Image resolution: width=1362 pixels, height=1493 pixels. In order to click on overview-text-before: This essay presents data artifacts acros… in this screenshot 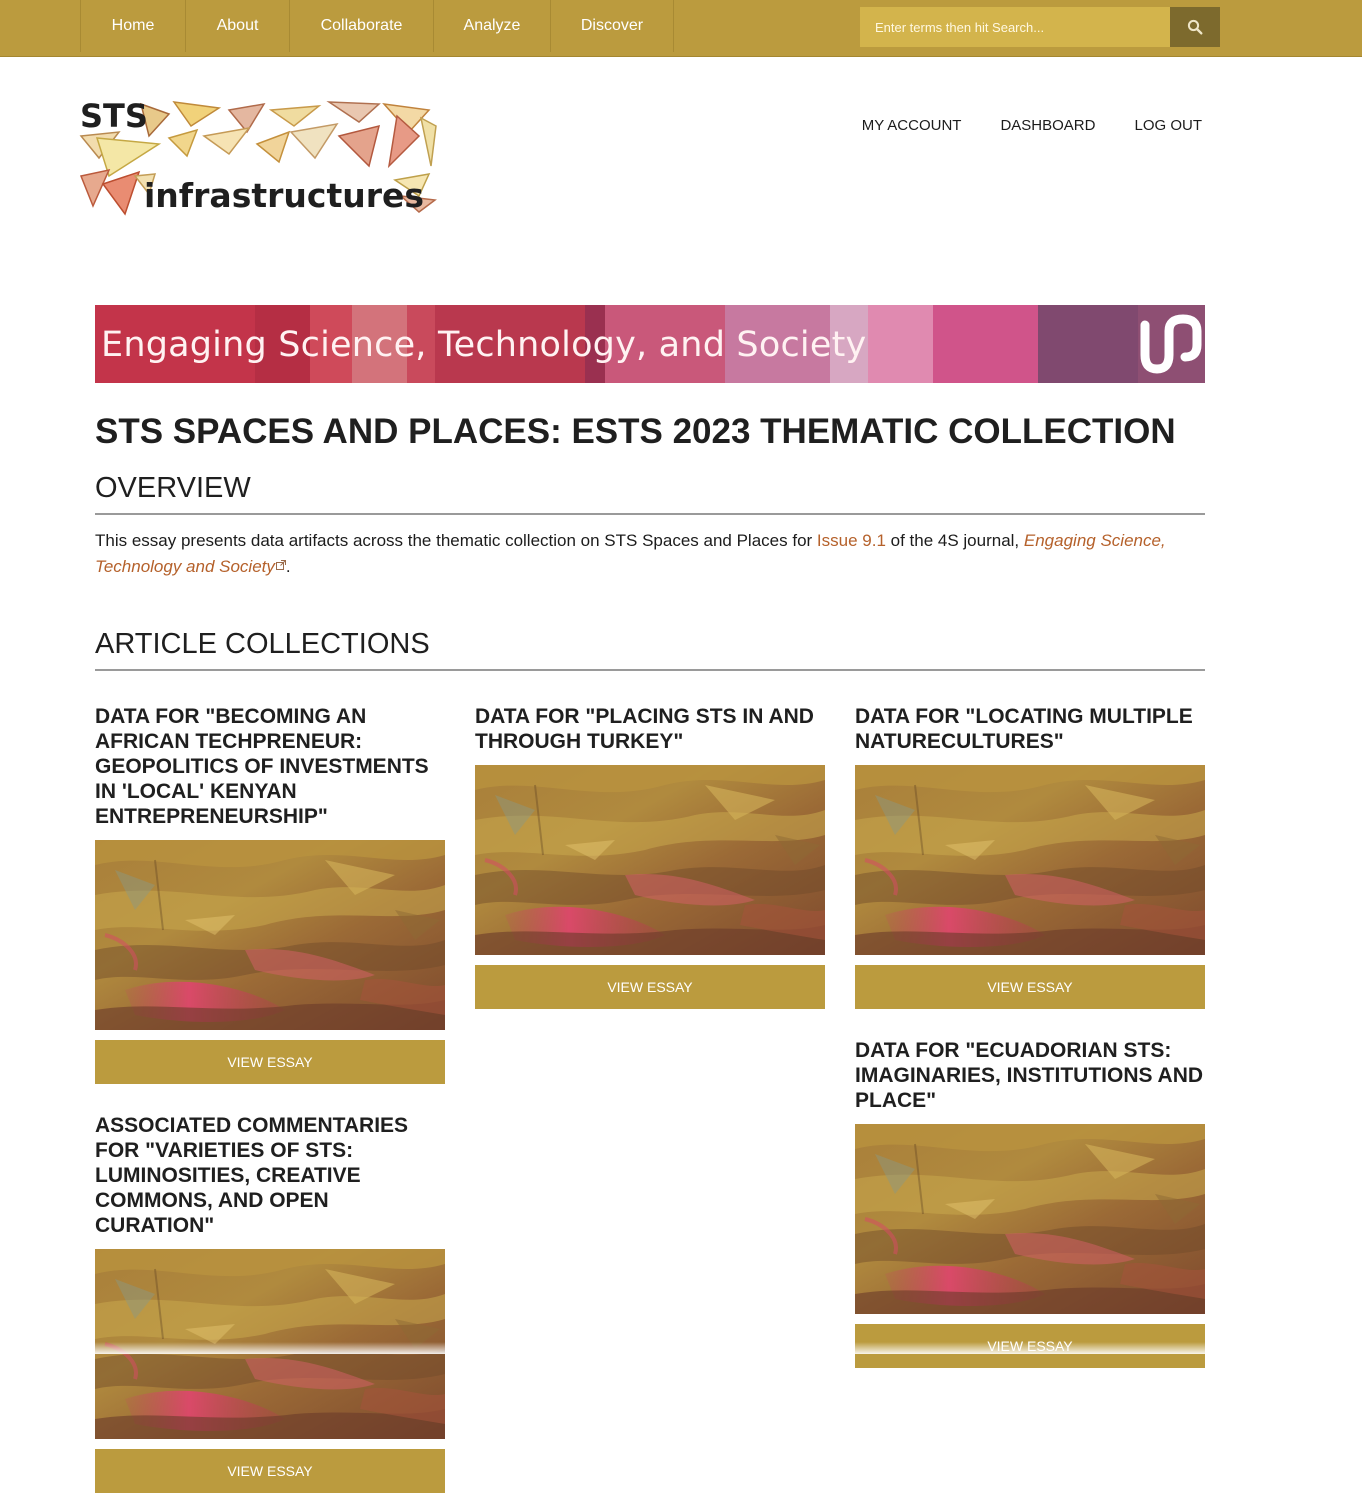, I will do `click(456, 540)`.